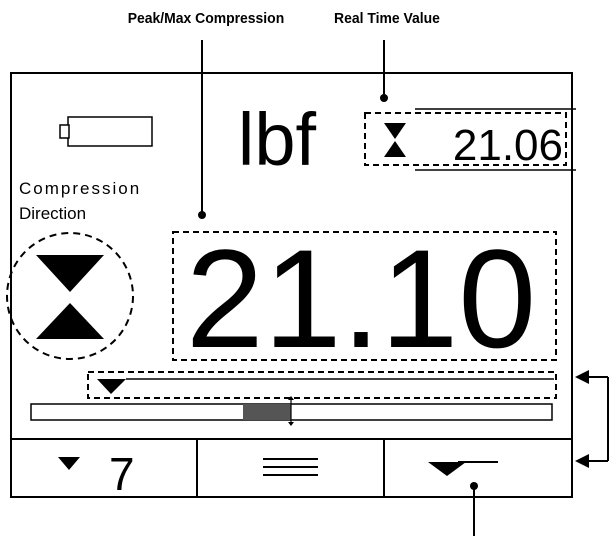  I want to click on unit-label: lbf, so click(277, 139).